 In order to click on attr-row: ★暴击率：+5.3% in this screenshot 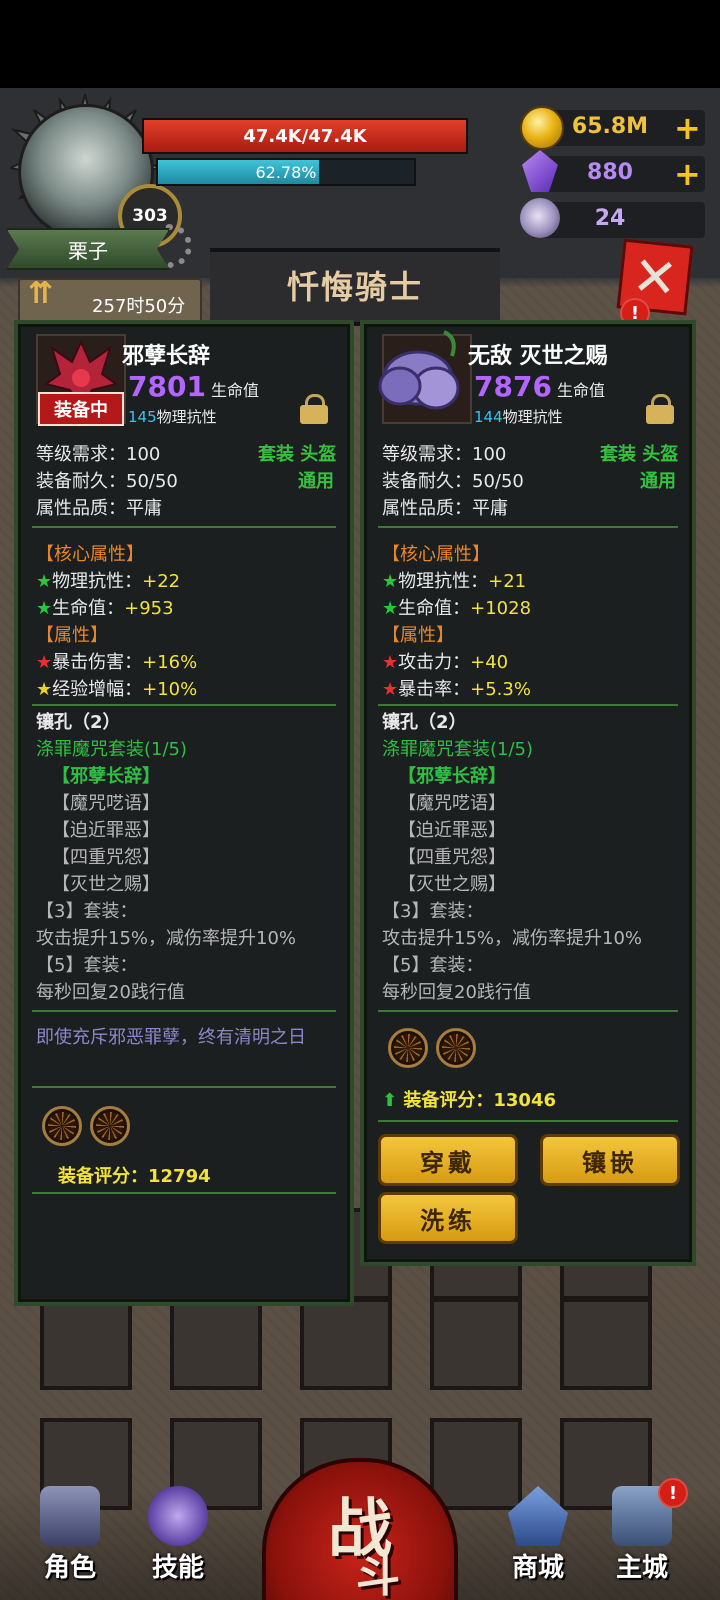, I will do `click(456, 689)`.